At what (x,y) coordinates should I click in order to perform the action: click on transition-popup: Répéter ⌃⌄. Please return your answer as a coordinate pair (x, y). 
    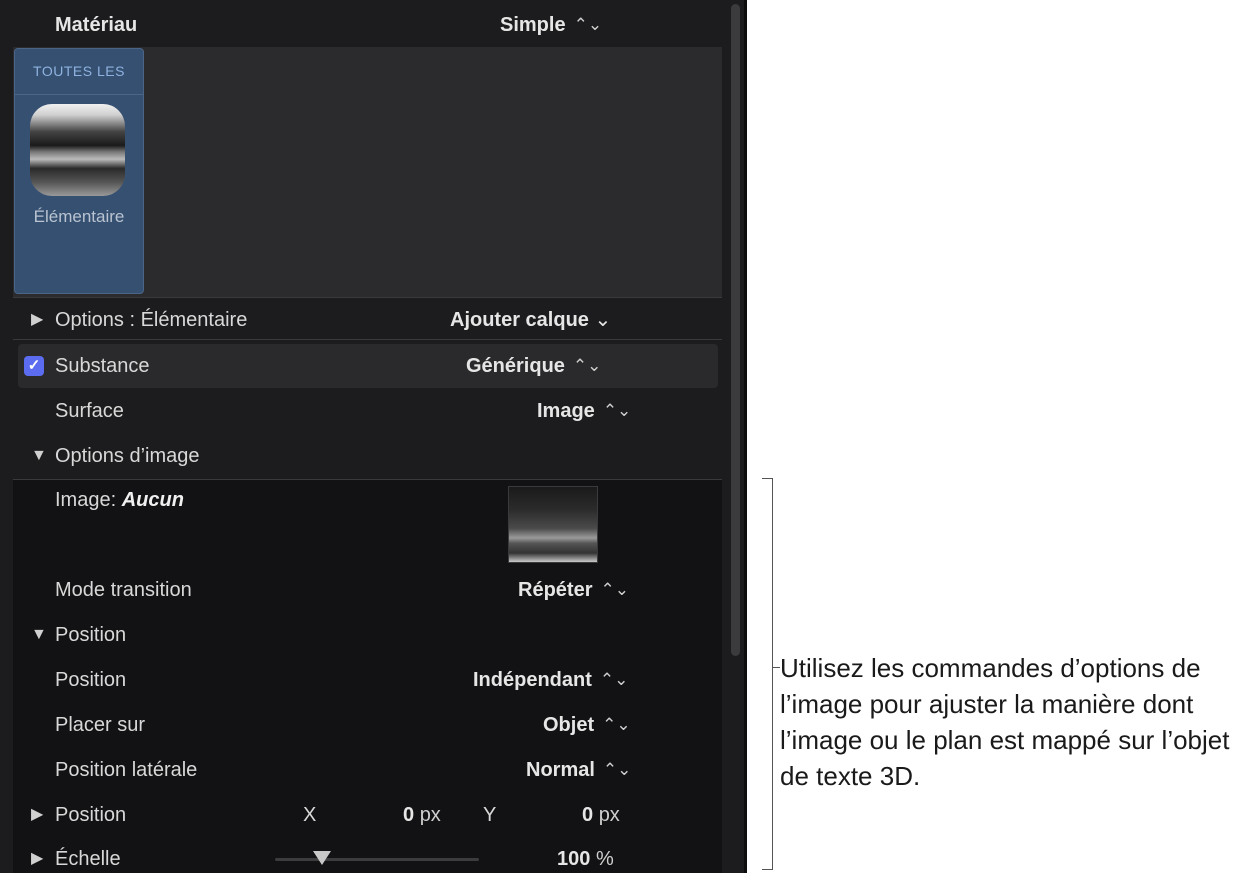
    Looking at the image, I should click on (573, 590).